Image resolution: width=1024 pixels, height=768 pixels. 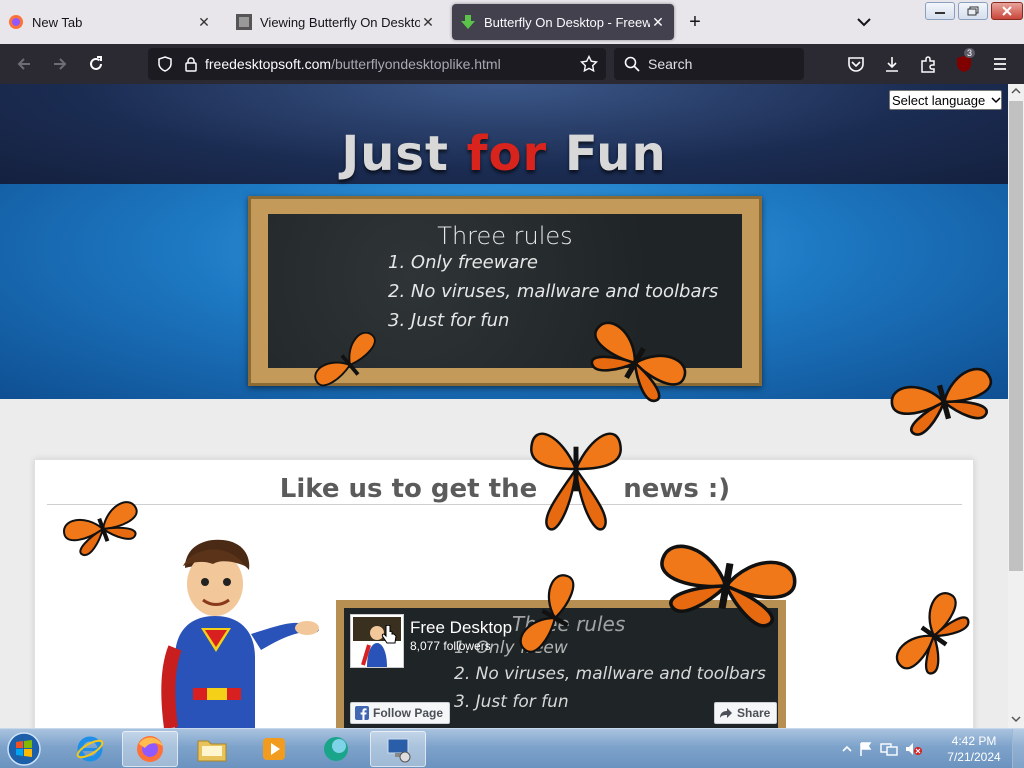 I want to click on like-heading-end: news :), so click(x=677, y=489).